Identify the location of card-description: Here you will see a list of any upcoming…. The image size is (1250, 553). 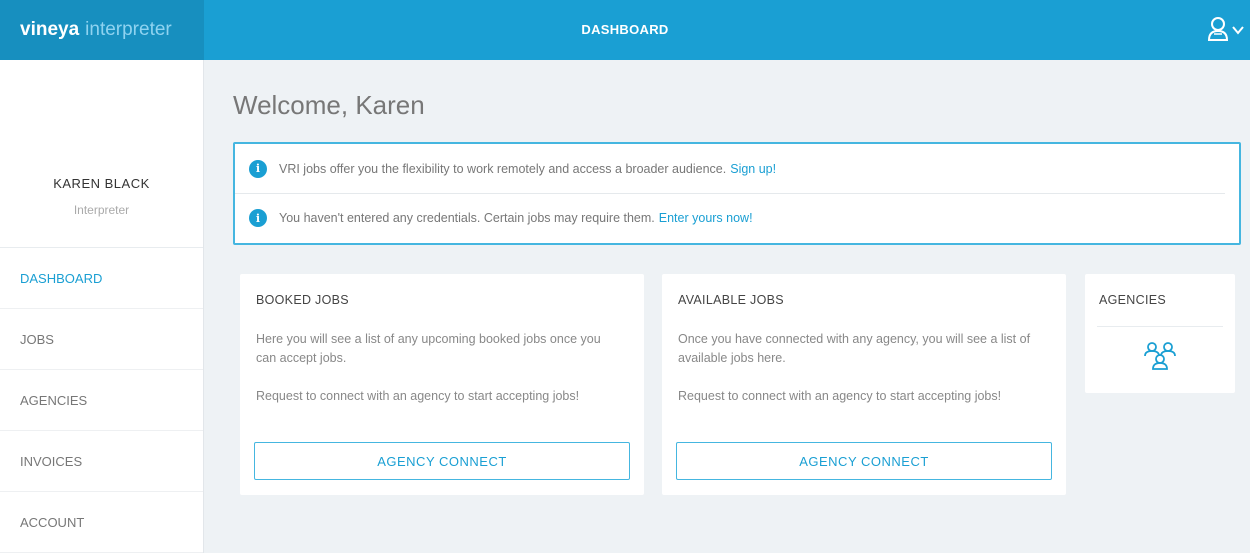
(428, 348).